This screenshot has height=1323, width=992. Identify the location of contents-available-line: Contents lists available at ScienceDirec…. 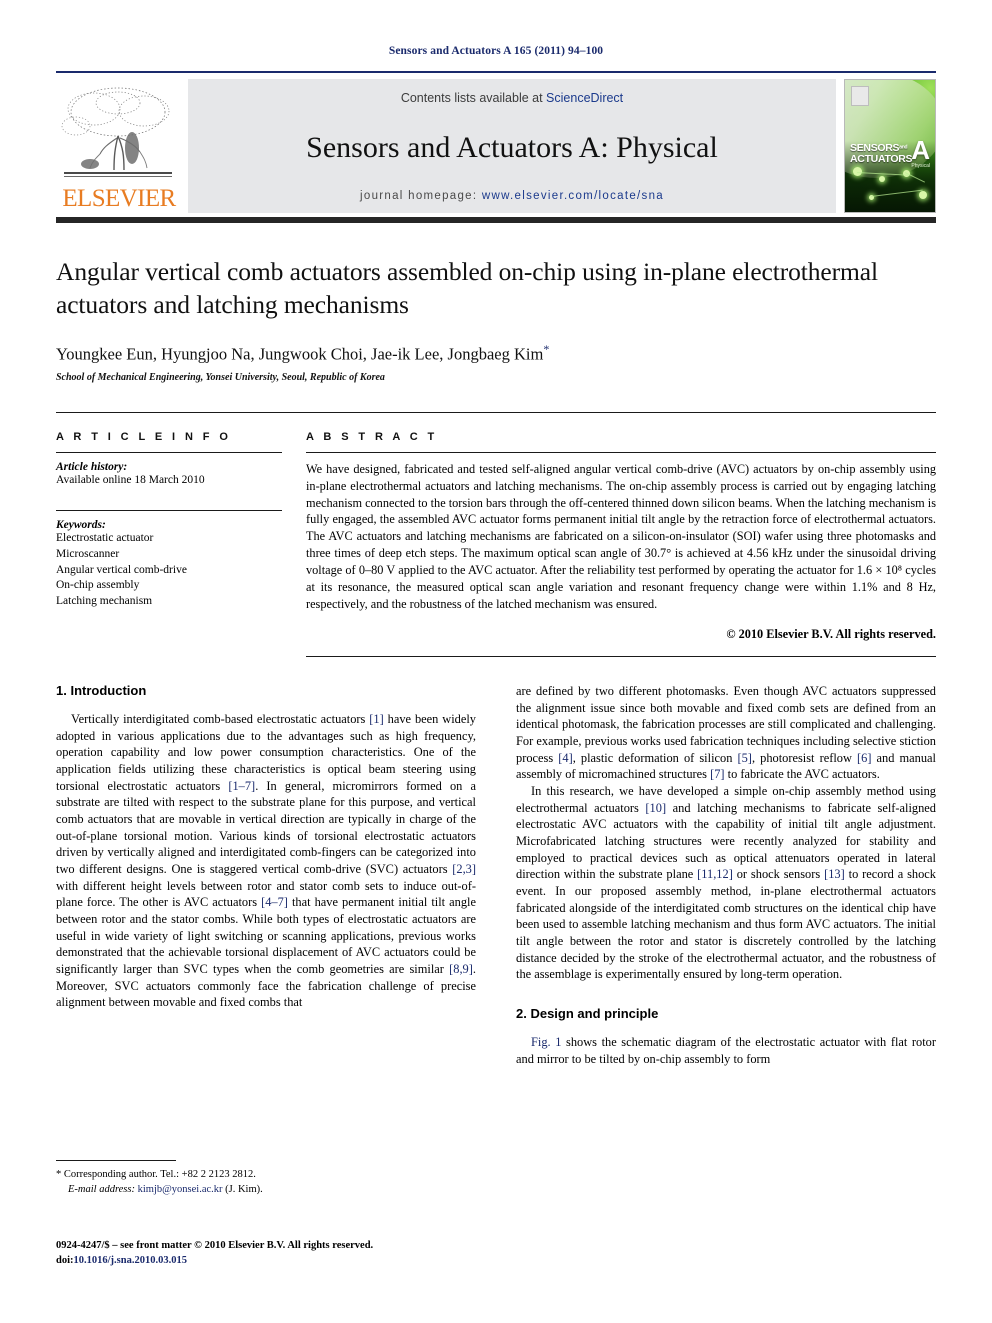
(512, 98).